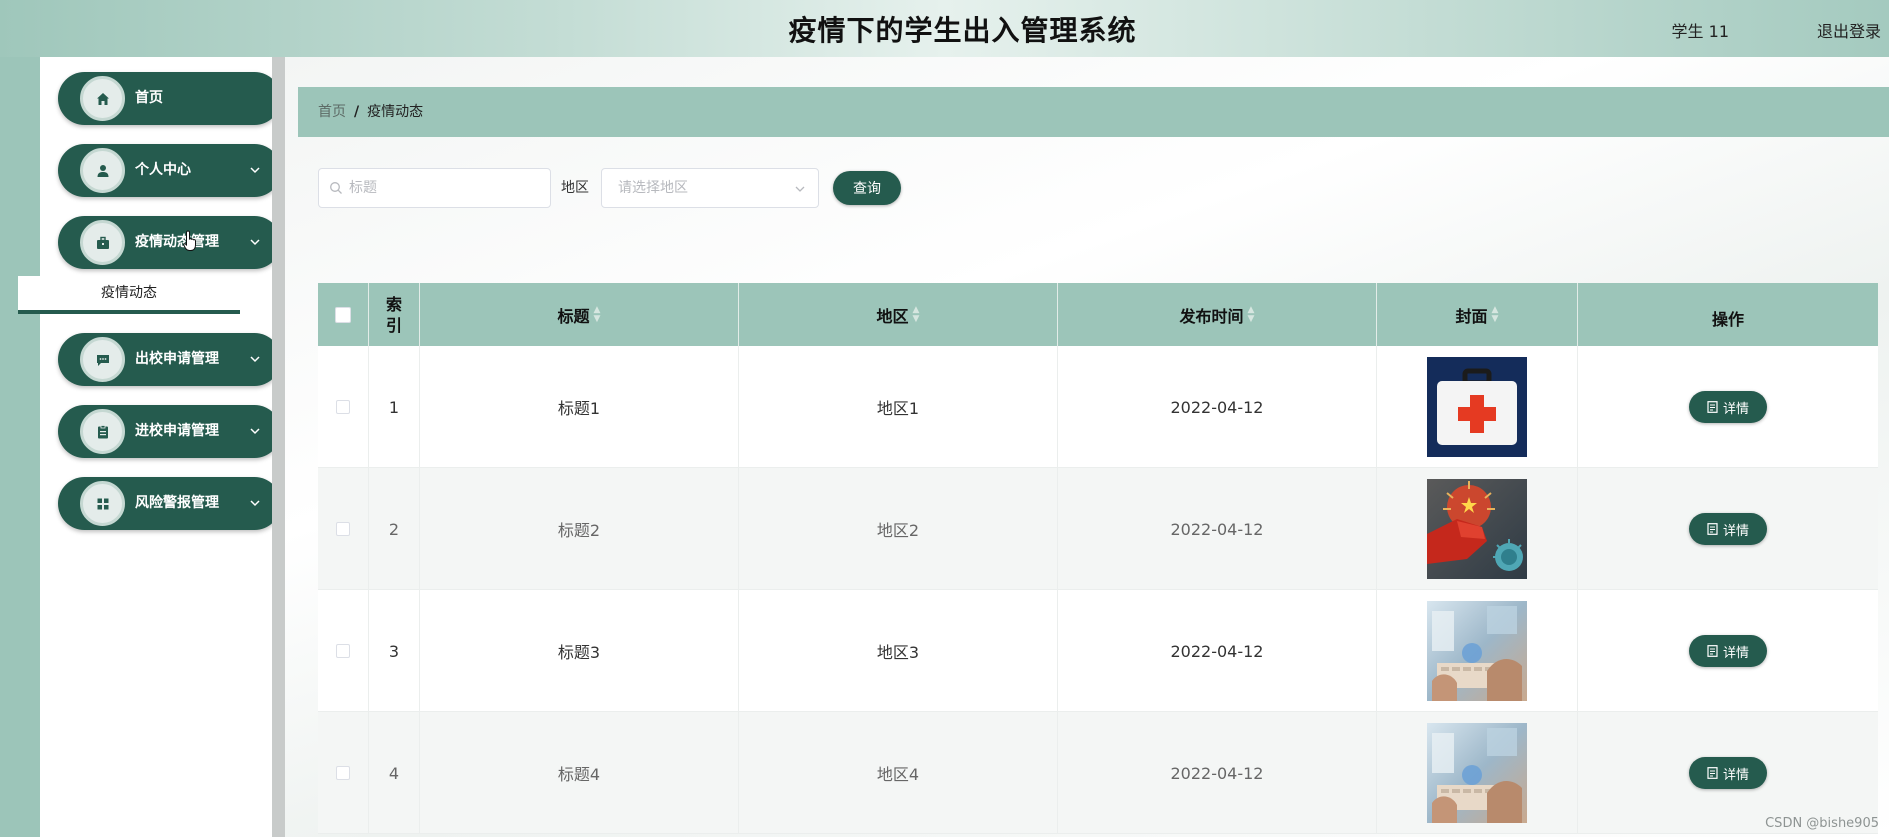 The image size is (1889, 837). Describe the element at coordinates (177, 431) in the screenshot. I see `sidebar-item-label: 进校申请管理` at that location.